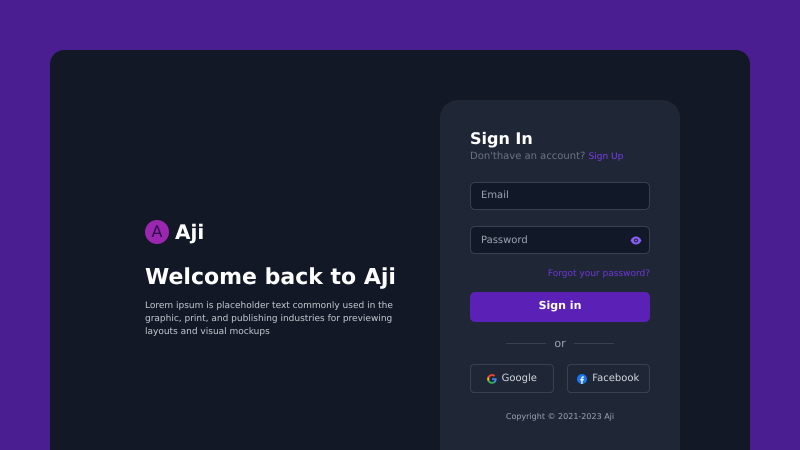  Describe the element at coordinates (560, 344) in the screenshot. I see `divider-label: or` at that location.